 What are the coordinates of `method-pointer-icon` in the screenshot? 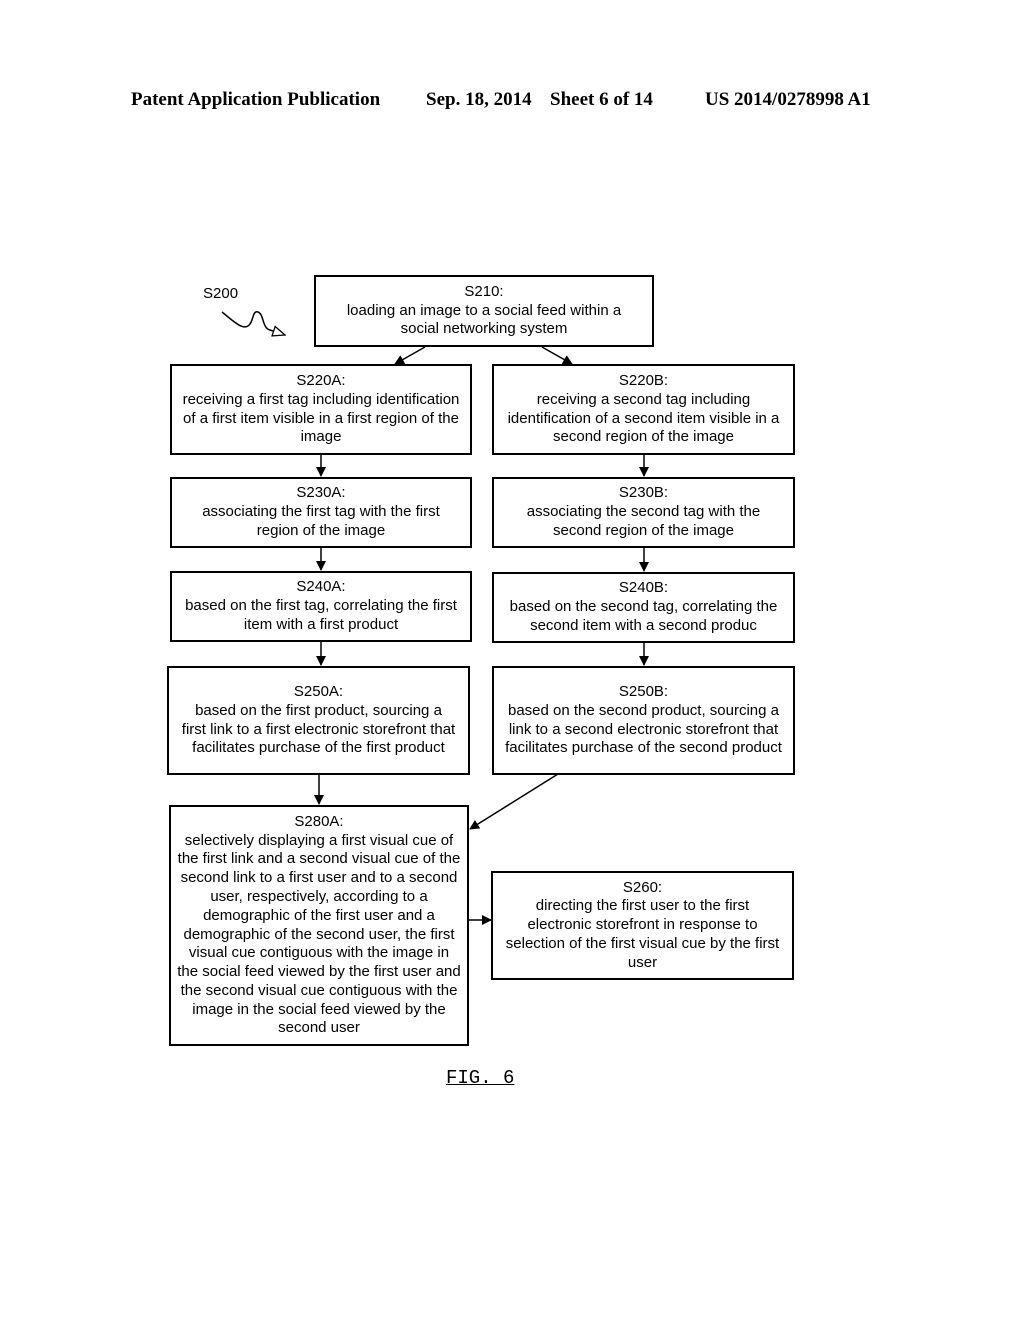 It's located at (253, 323).